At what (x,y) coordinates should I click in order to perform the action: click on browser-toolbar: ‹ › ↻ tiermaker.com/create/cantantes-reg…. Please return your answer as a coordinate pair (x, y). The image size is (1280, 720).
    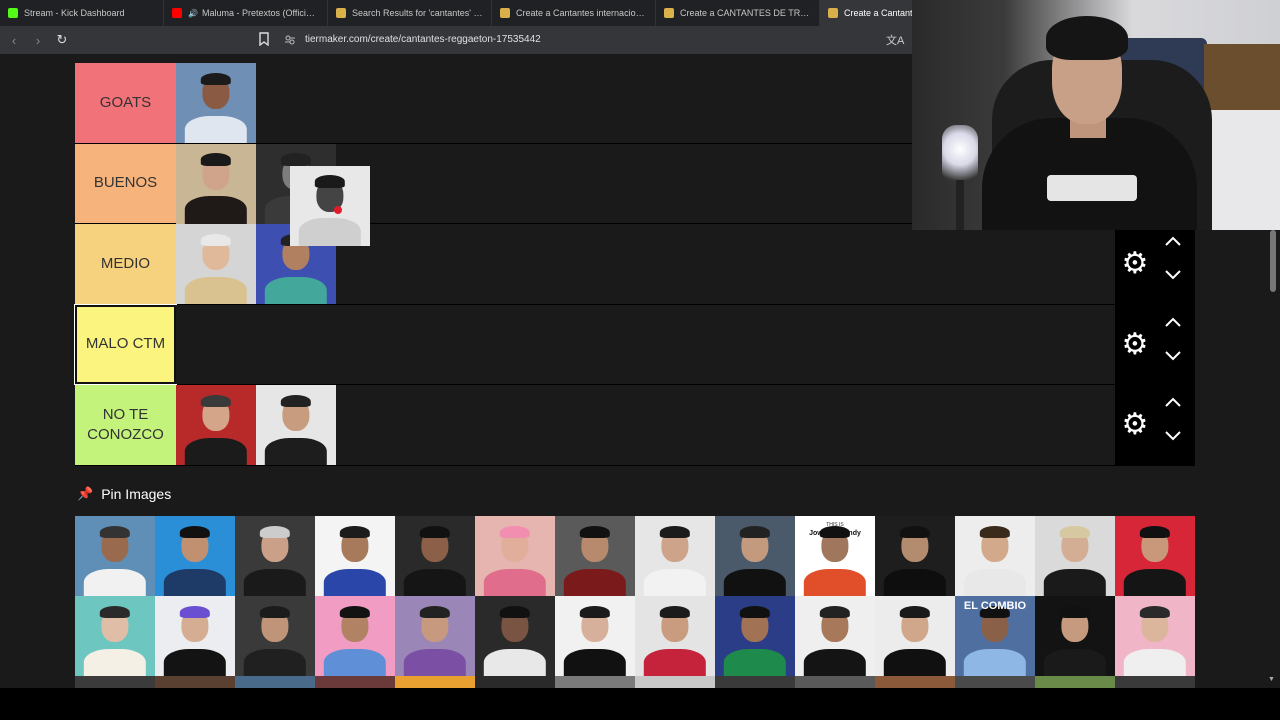
    Looking at the image, I should click on (456, 40).